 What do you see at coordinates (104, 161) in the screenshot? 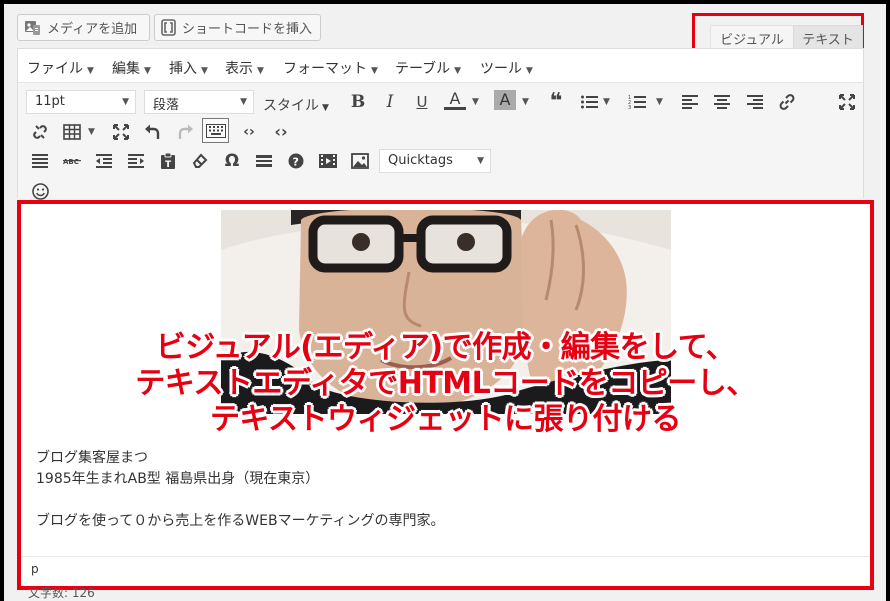
I see `outdent-icon` at bounding box center [104, 161].